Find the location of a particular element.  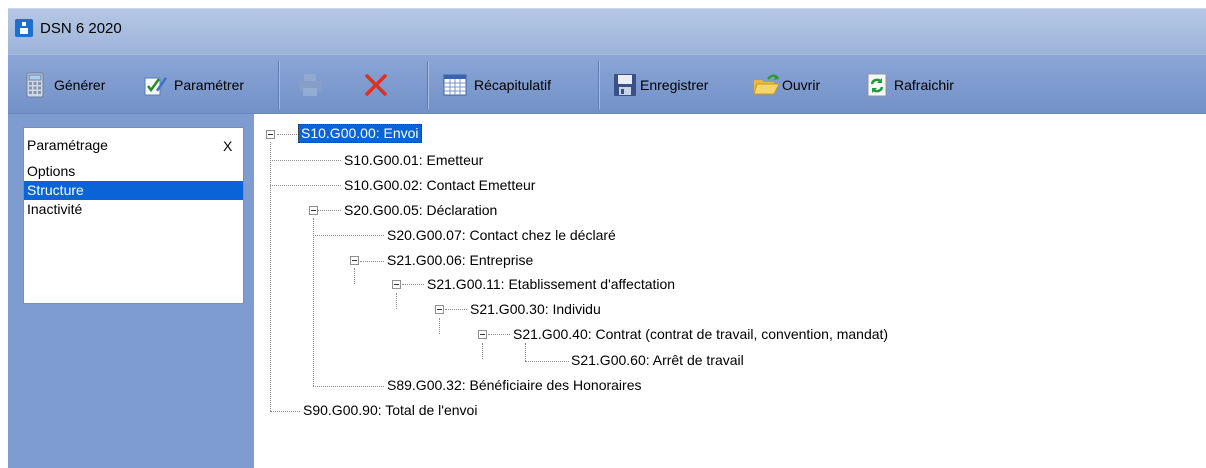

tree-node: S10.G00.00: Envoi is located at coordinates (360, 133).